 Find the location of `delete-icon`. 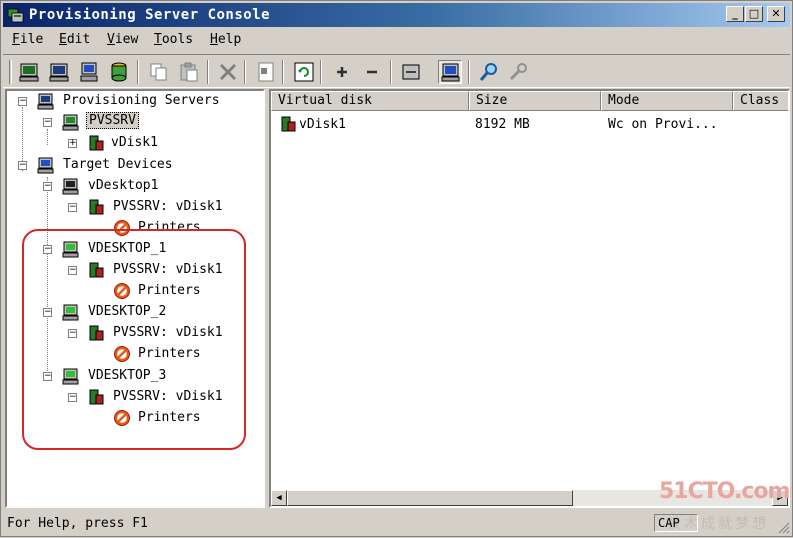

delete-icon is located at coordinates (228, 72).